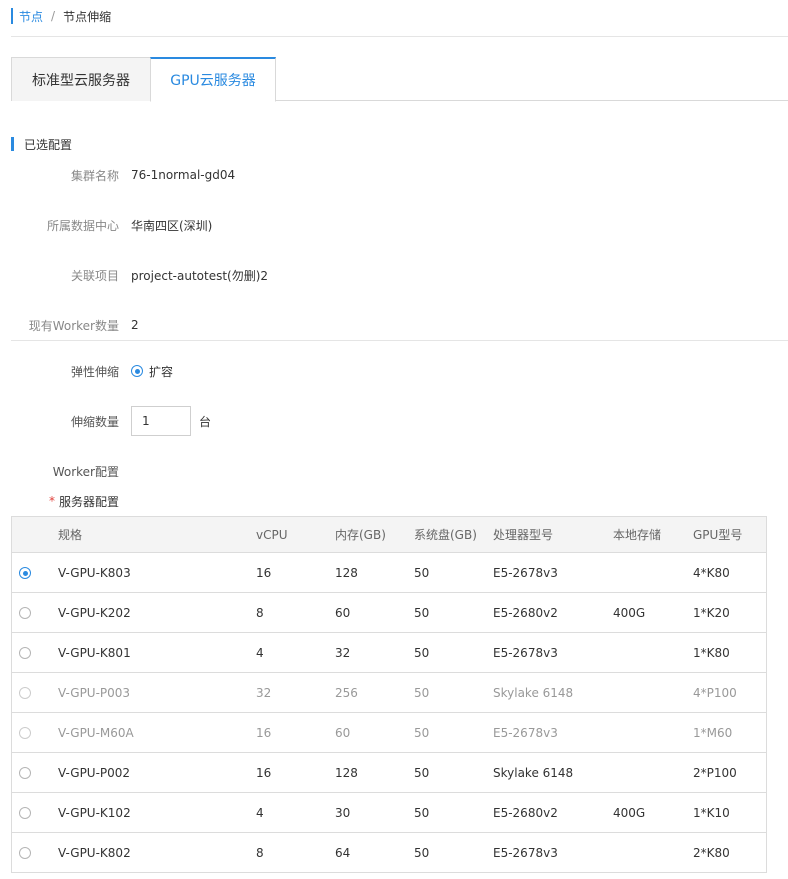 The height and width of the screenshot is (879, 788). Describe the element at coordinates (89, 501) in the screenshot. I see `server-config-label: 服务器配置` at that location.